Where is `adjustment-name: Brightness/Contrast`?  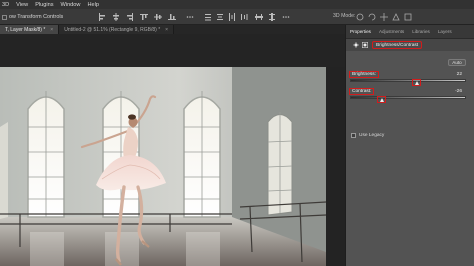
adjustment-name: Brightness/Contrast is located at coordinates (397, 45).